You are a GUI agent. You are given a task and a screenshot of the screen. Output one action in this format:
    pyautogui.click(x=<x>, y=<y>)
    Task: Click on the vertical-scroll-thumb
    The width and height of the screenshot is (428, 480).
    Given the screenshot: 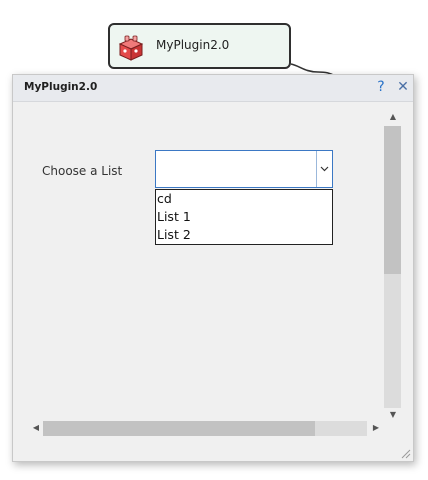 What is the action you would take?
    pyautogui.click(x=392, y=200)
    